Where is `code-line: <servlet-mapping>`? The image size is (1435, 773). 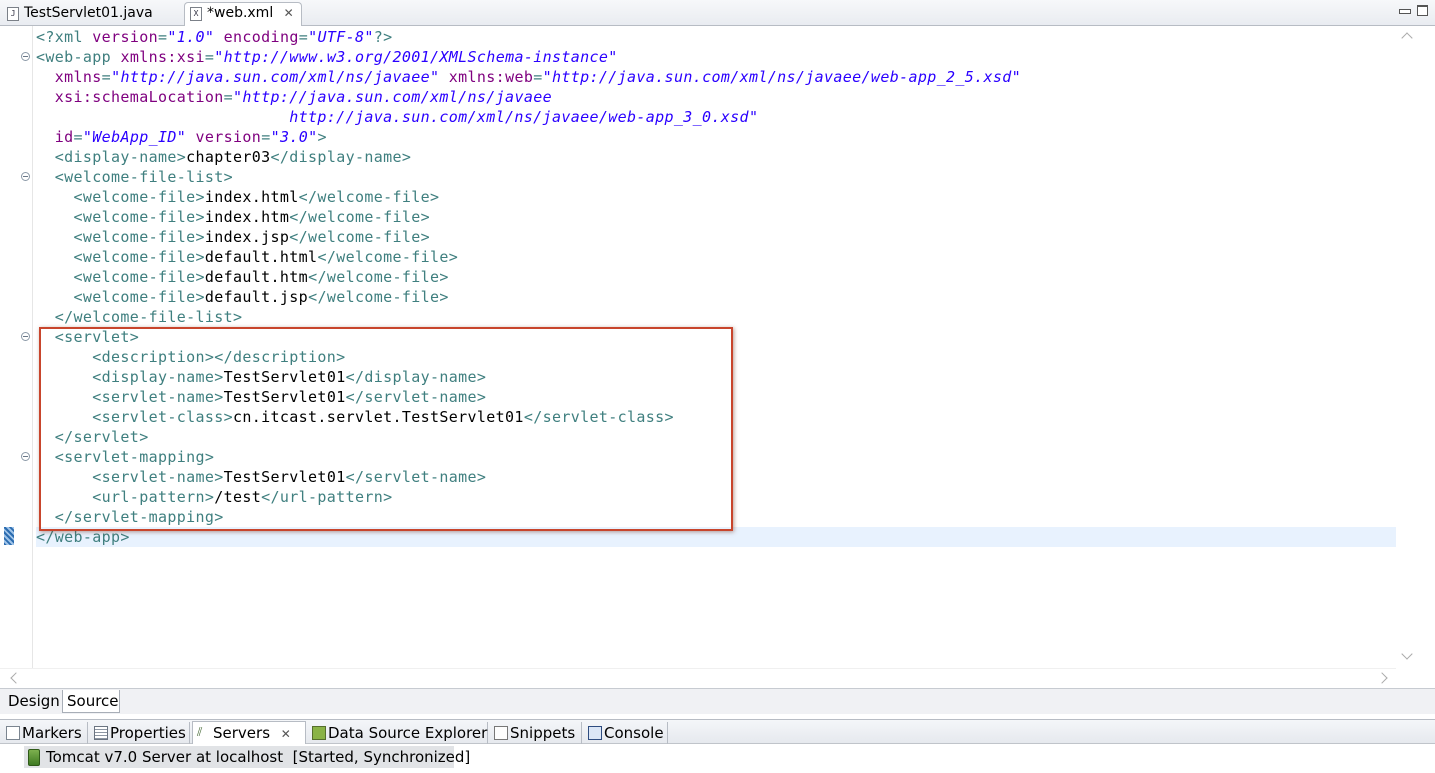 code-line: <servlet-mapping> is located at coordinates (125, 457).